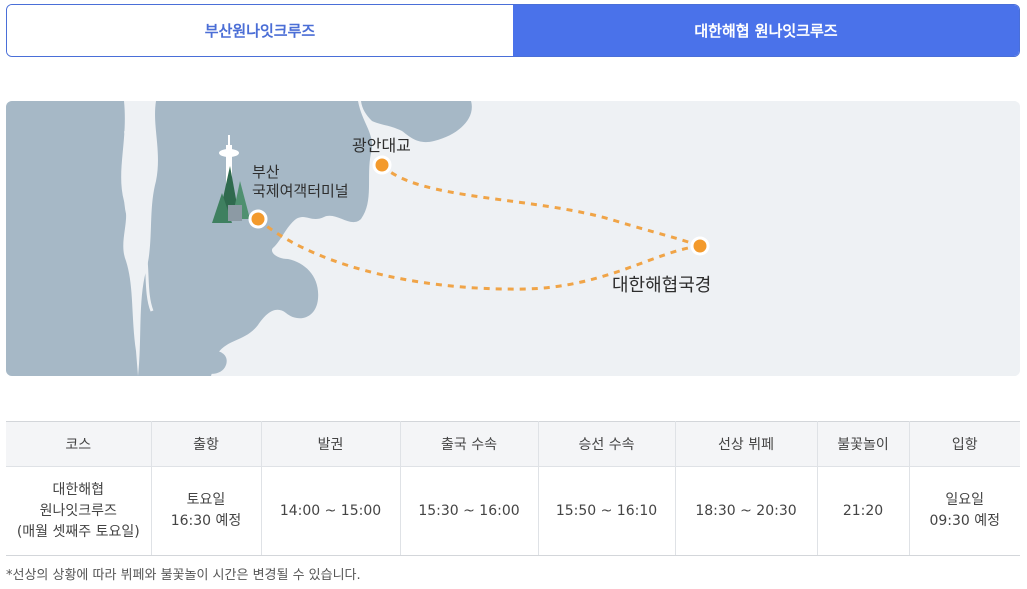  I want to click on terminal-point, so click(258, 219).